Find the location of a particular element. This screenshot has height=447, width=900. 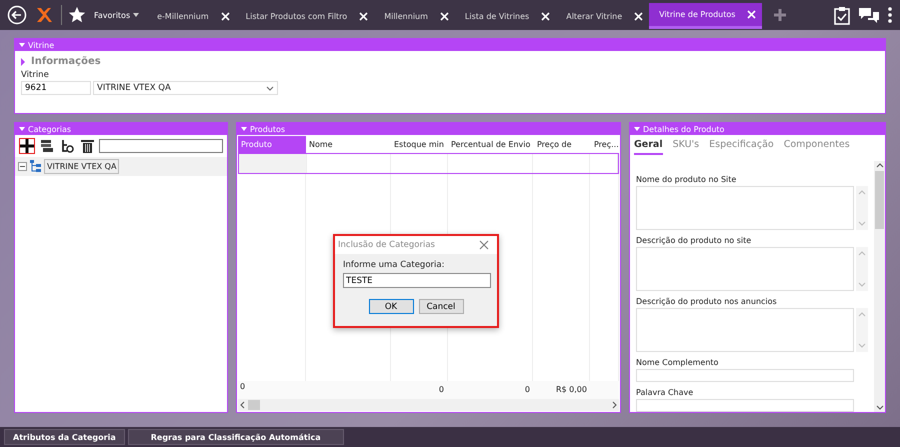

category-field: TESTE is located at coordinates (417, 280).